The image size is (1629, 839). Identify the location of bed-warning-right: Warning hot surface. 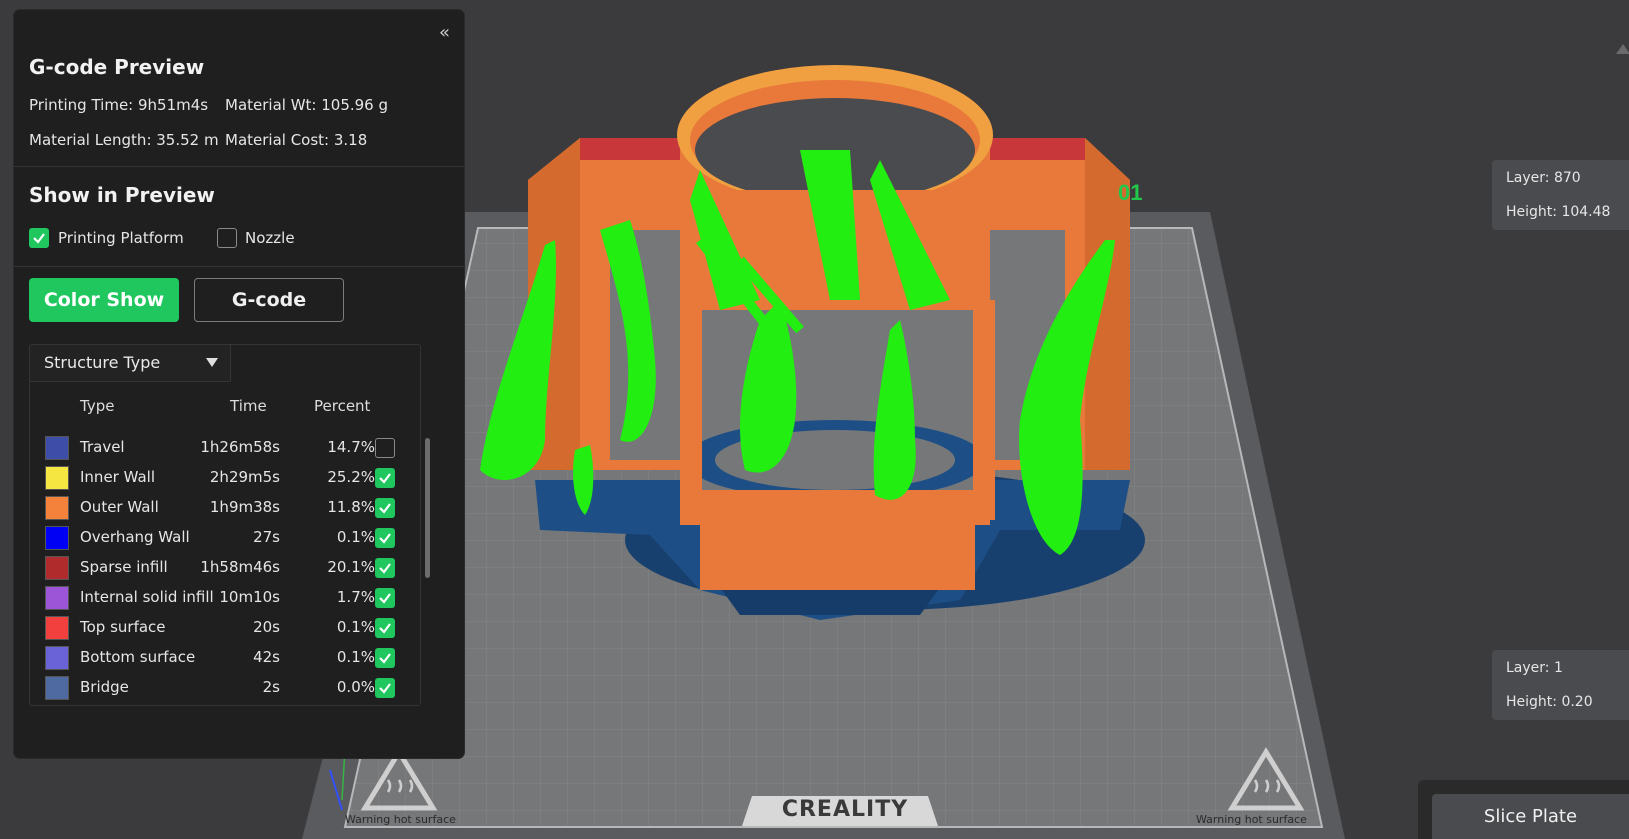
(1251, 819).